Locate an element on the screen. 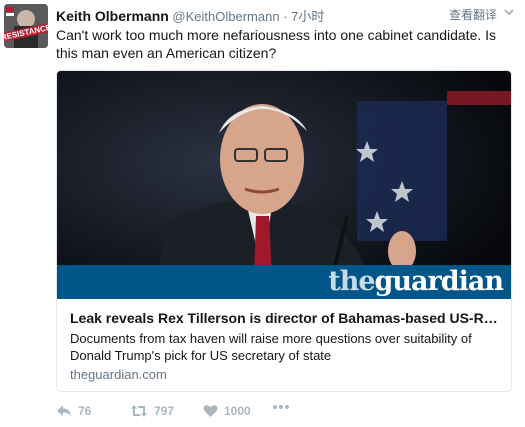 The image size is (525, 427). like-button: 1000 is located at coordinates (227, 411).